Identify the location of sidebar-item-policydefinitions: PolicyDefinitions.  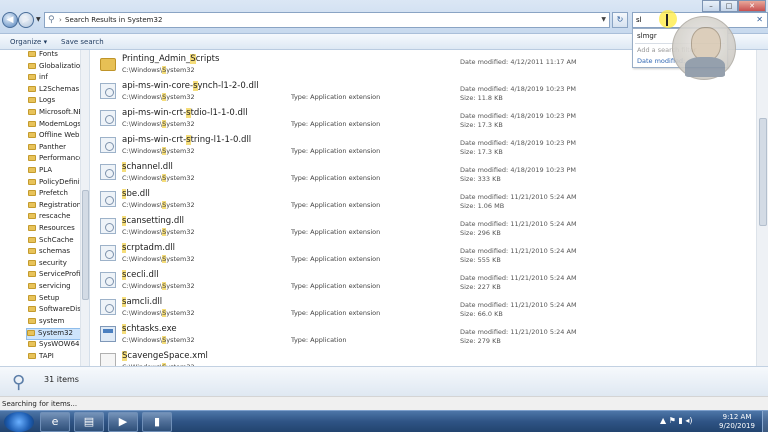
(55, 184).